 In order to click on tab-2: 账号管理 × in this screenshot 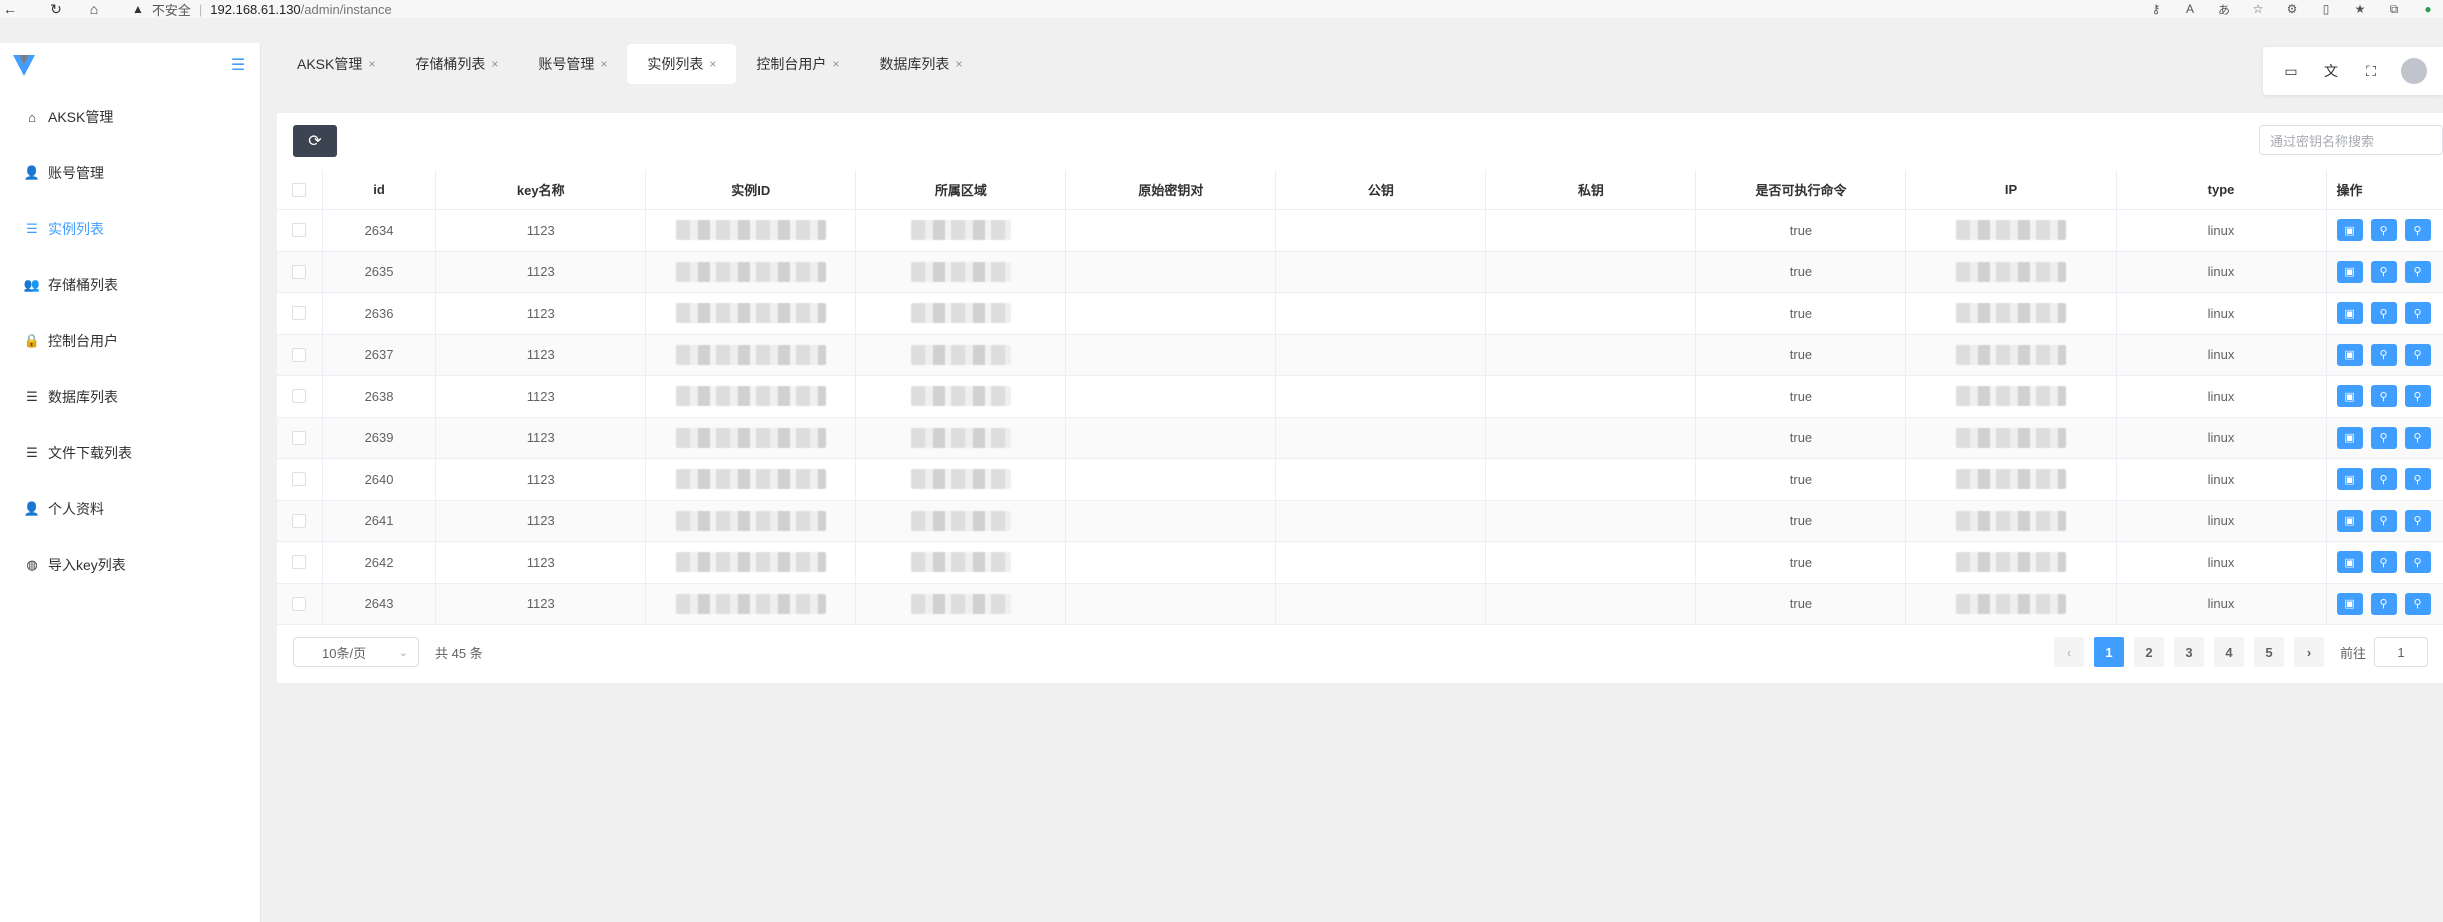, I will do `click(572, 64)`.